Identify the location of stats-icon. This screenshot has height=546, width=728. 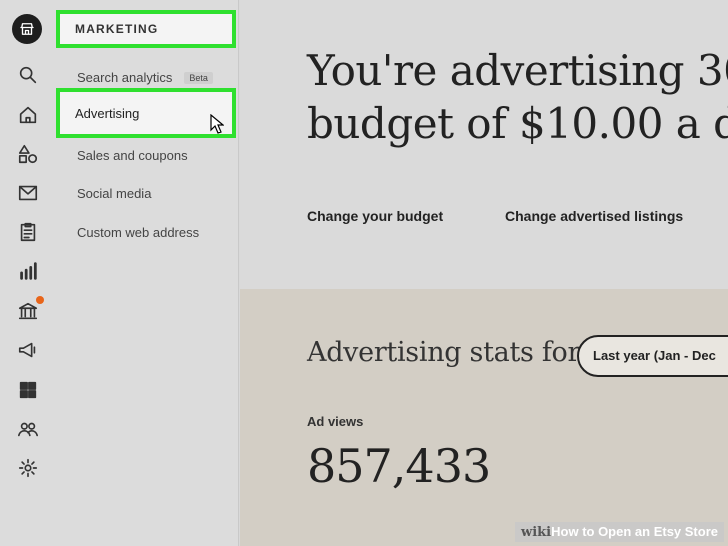
(28, 271).